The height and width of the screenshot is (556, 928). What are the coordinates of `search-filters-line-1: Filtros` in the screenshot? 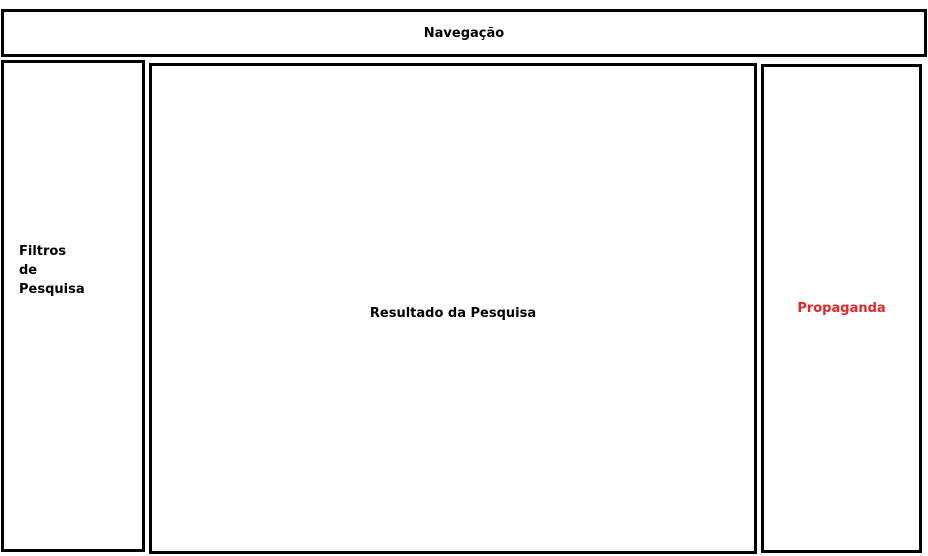 It's located at (43, 251).